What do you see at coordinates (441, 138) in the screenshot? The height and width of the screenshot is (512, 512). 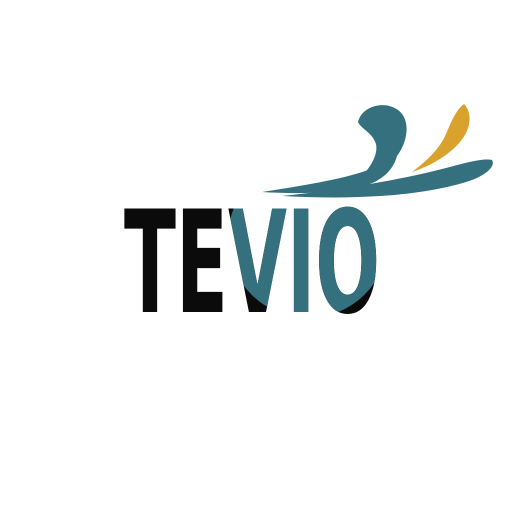 I see `gold-swoosh` at bounding box center [441, 138].